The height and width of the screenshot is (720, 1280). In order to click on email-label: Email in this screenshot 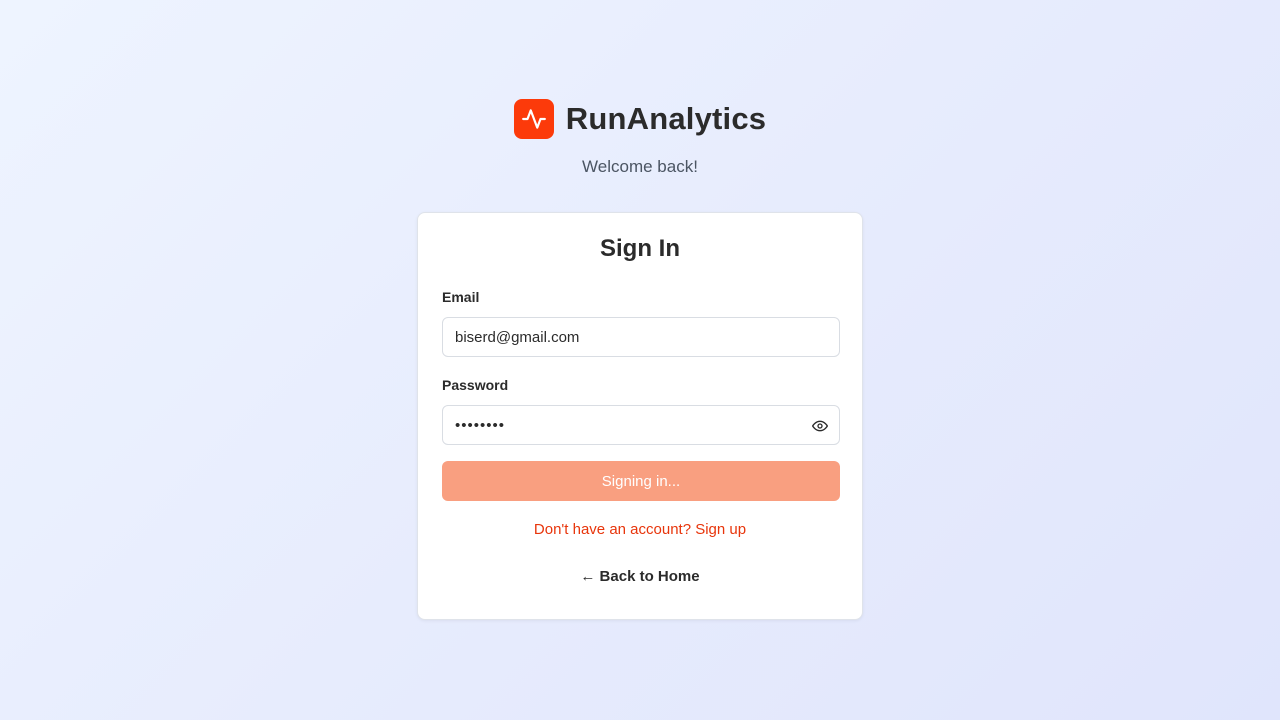, I will do `click(461, 297)`.